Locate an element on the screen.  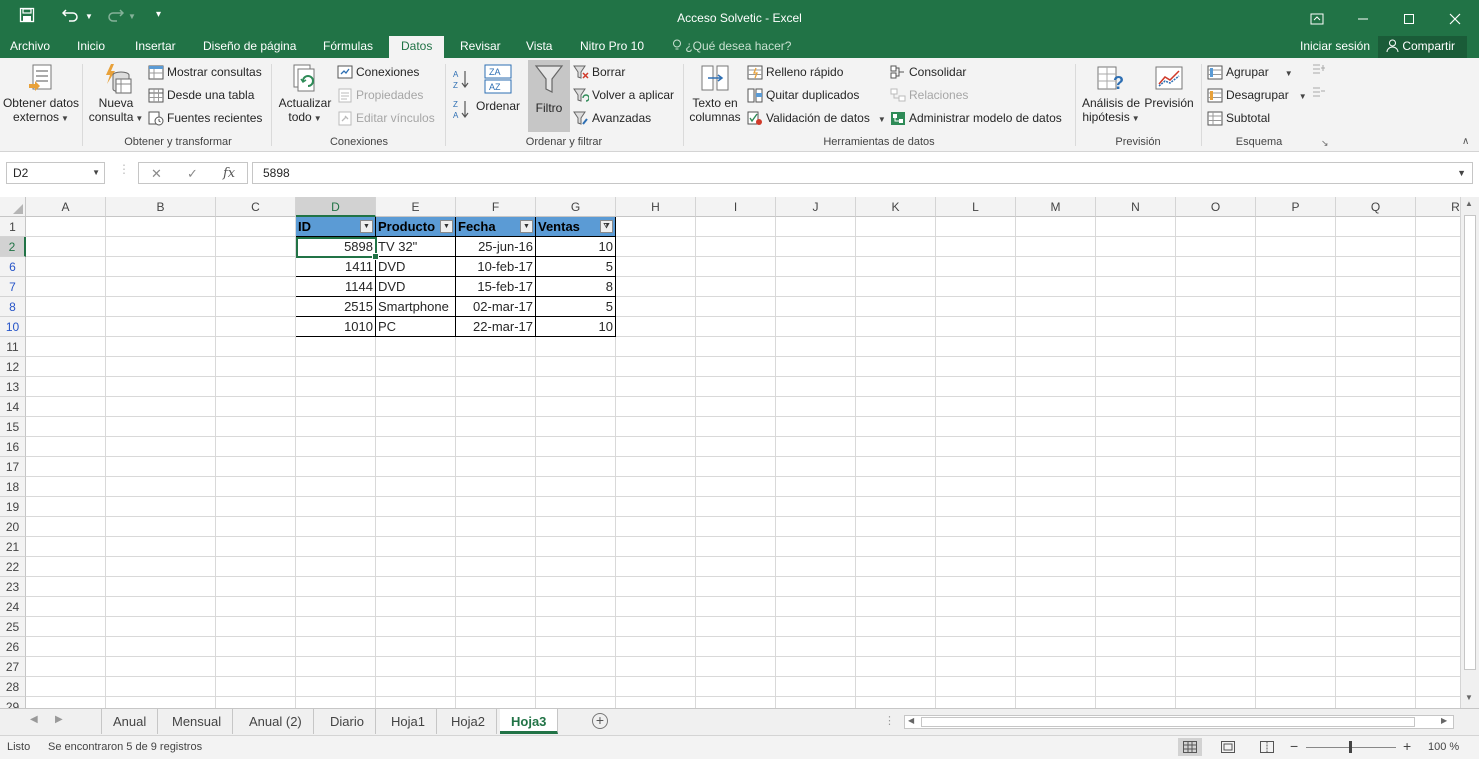
cell-m12 is located at coordinates (1056, 367).